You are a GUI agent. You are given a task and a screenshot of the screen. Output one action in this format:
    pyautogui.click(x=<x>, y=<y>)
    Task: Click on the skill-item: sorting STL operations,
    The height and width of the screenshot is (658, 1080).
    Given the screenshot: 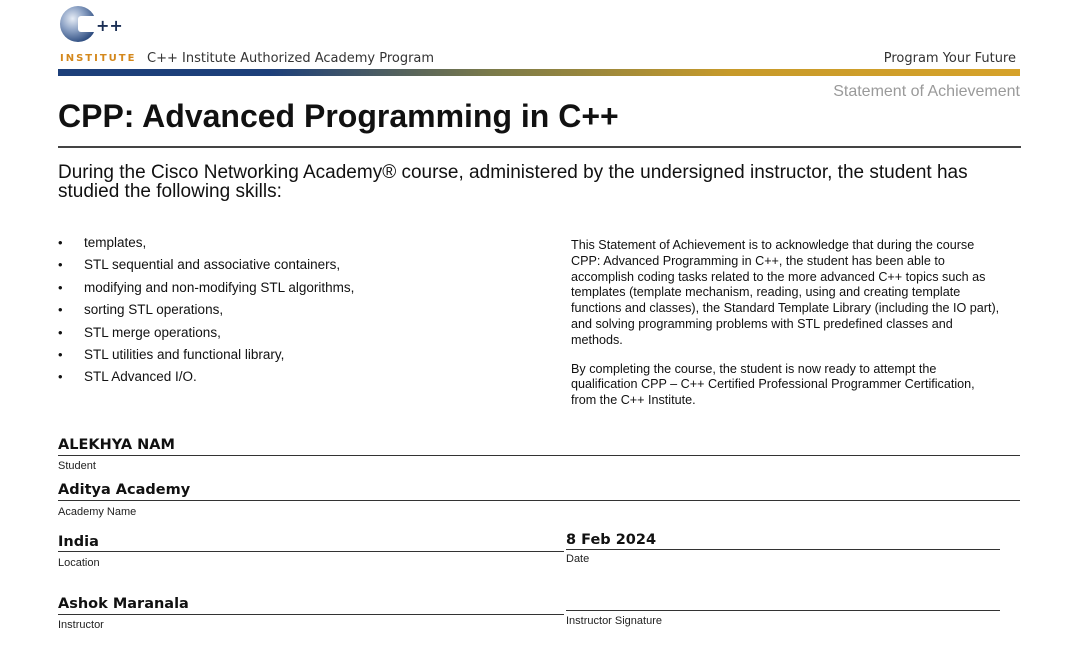 What is the action you would take?
    pyautogui.click(x=206, y=313)
    